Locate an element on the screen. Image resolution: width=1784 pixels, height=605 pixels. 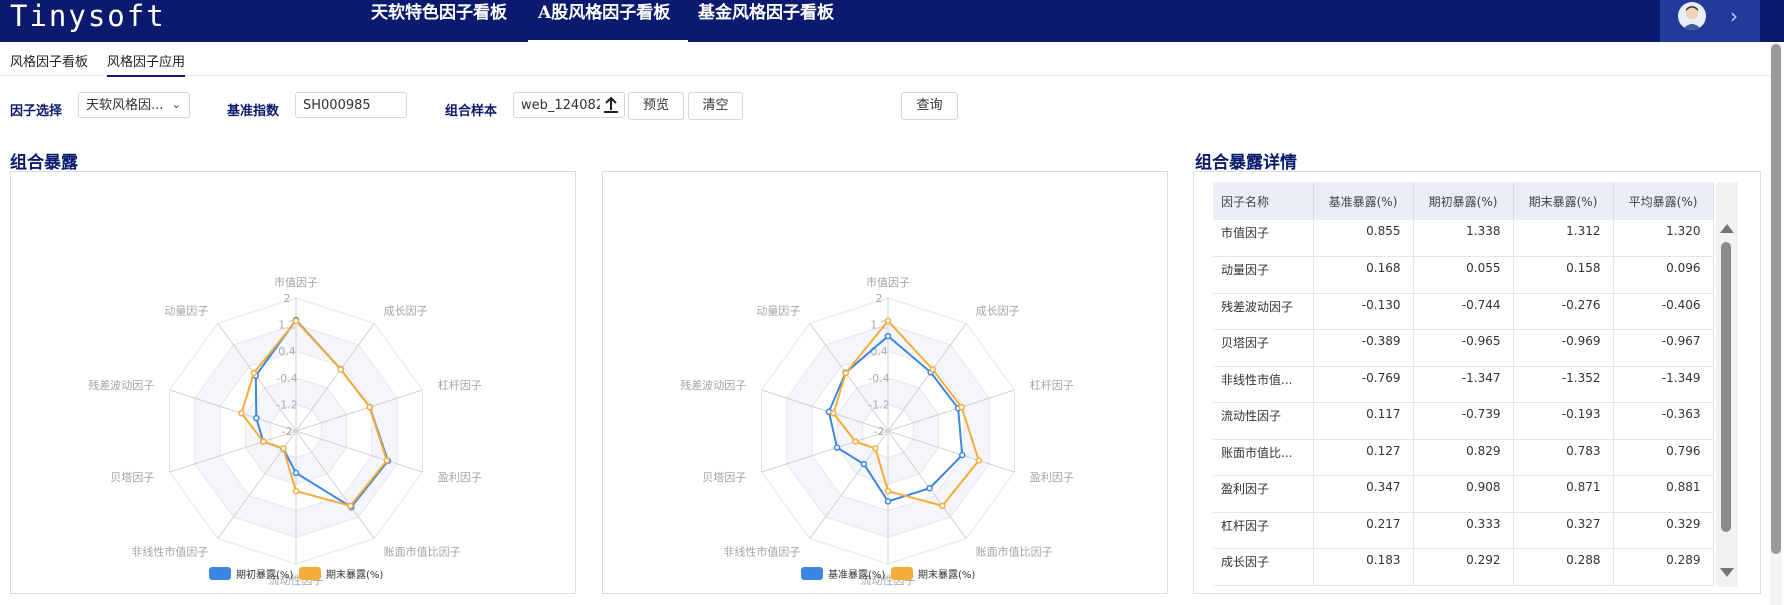
chevron-right-icon: › is located at coordinates (1734, 16).